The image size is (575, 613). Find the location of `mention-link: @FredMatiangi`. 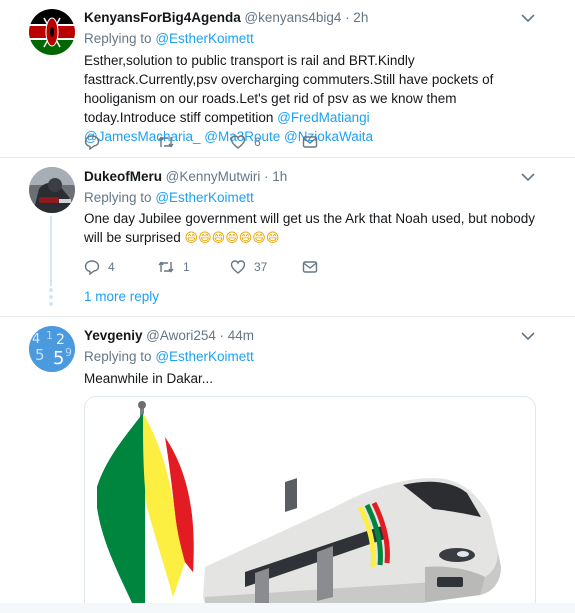

mention-link: @FredMatiangi is located at coordinates (323, 117).